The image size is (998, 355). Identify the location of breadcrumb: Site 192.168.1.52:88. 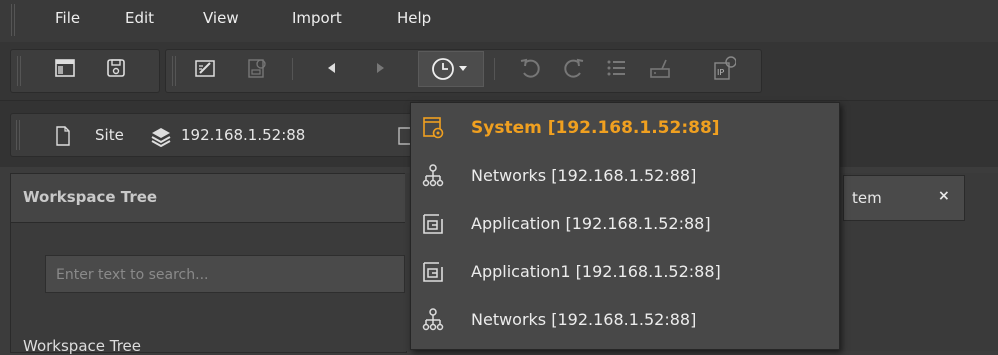
(221, 135).